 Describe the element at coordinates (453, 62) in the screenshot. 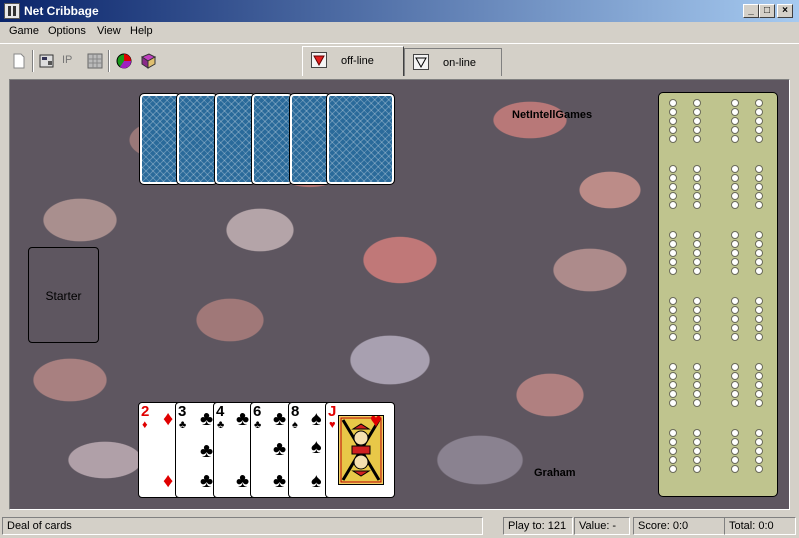

I see `tab-on-line: on-line` at that location.